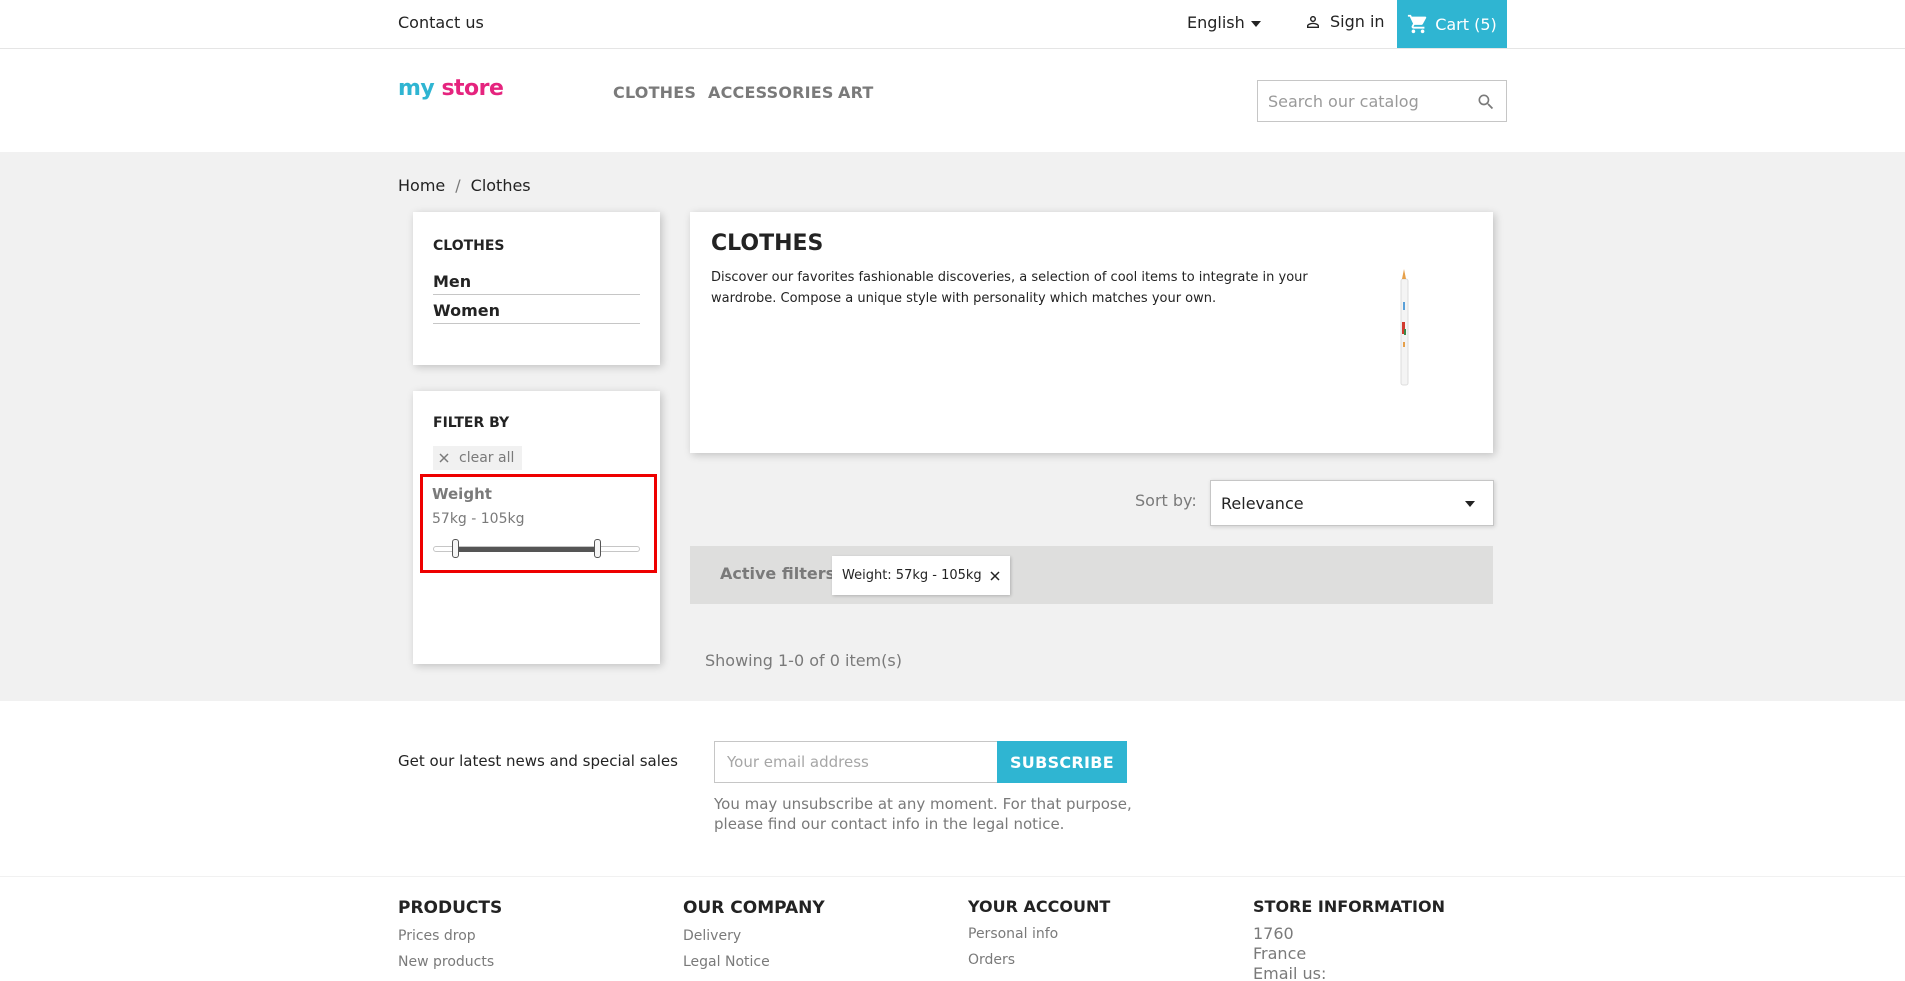  I want to click on footer-store-title: STORE INFORMATION, so click(1349, 906).